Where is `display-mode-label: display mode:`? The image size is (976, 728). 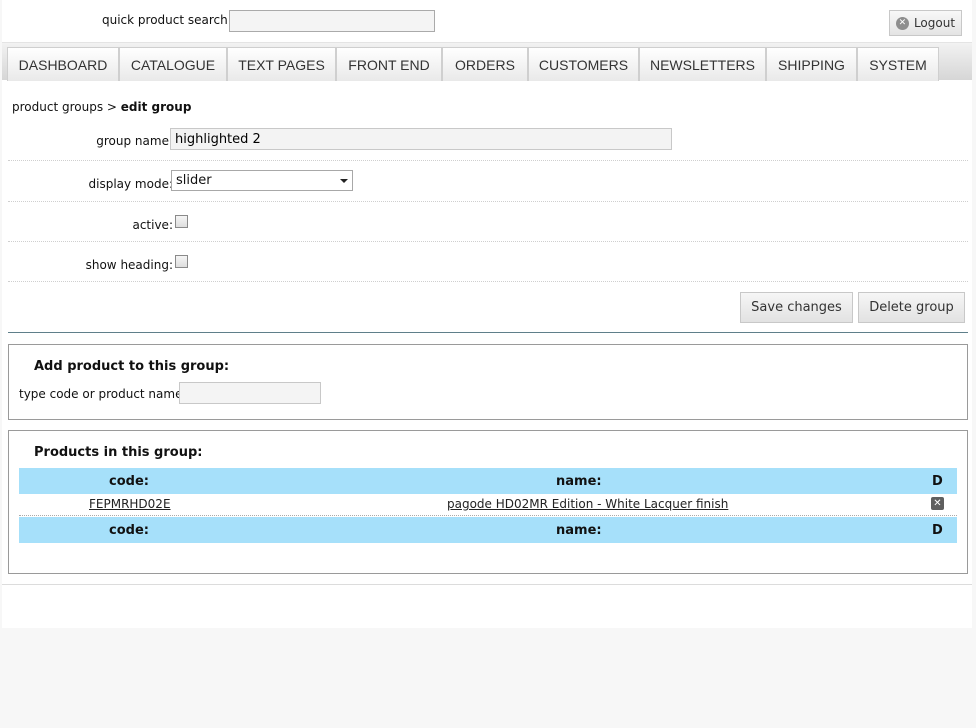 display-mode-label: display mode: is located at coordinates (131, 184).